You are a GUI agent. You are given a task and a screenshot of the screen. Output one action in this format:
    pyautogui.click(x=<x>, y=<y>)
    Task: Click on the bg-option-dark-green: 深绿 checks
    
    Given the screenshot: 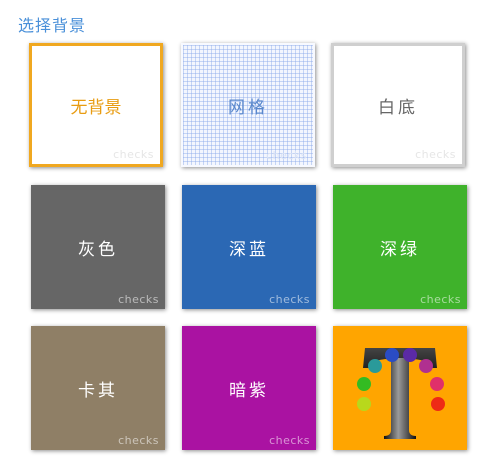 What is the action you would take?
    pyautogui.click(x=400, y=247)
    